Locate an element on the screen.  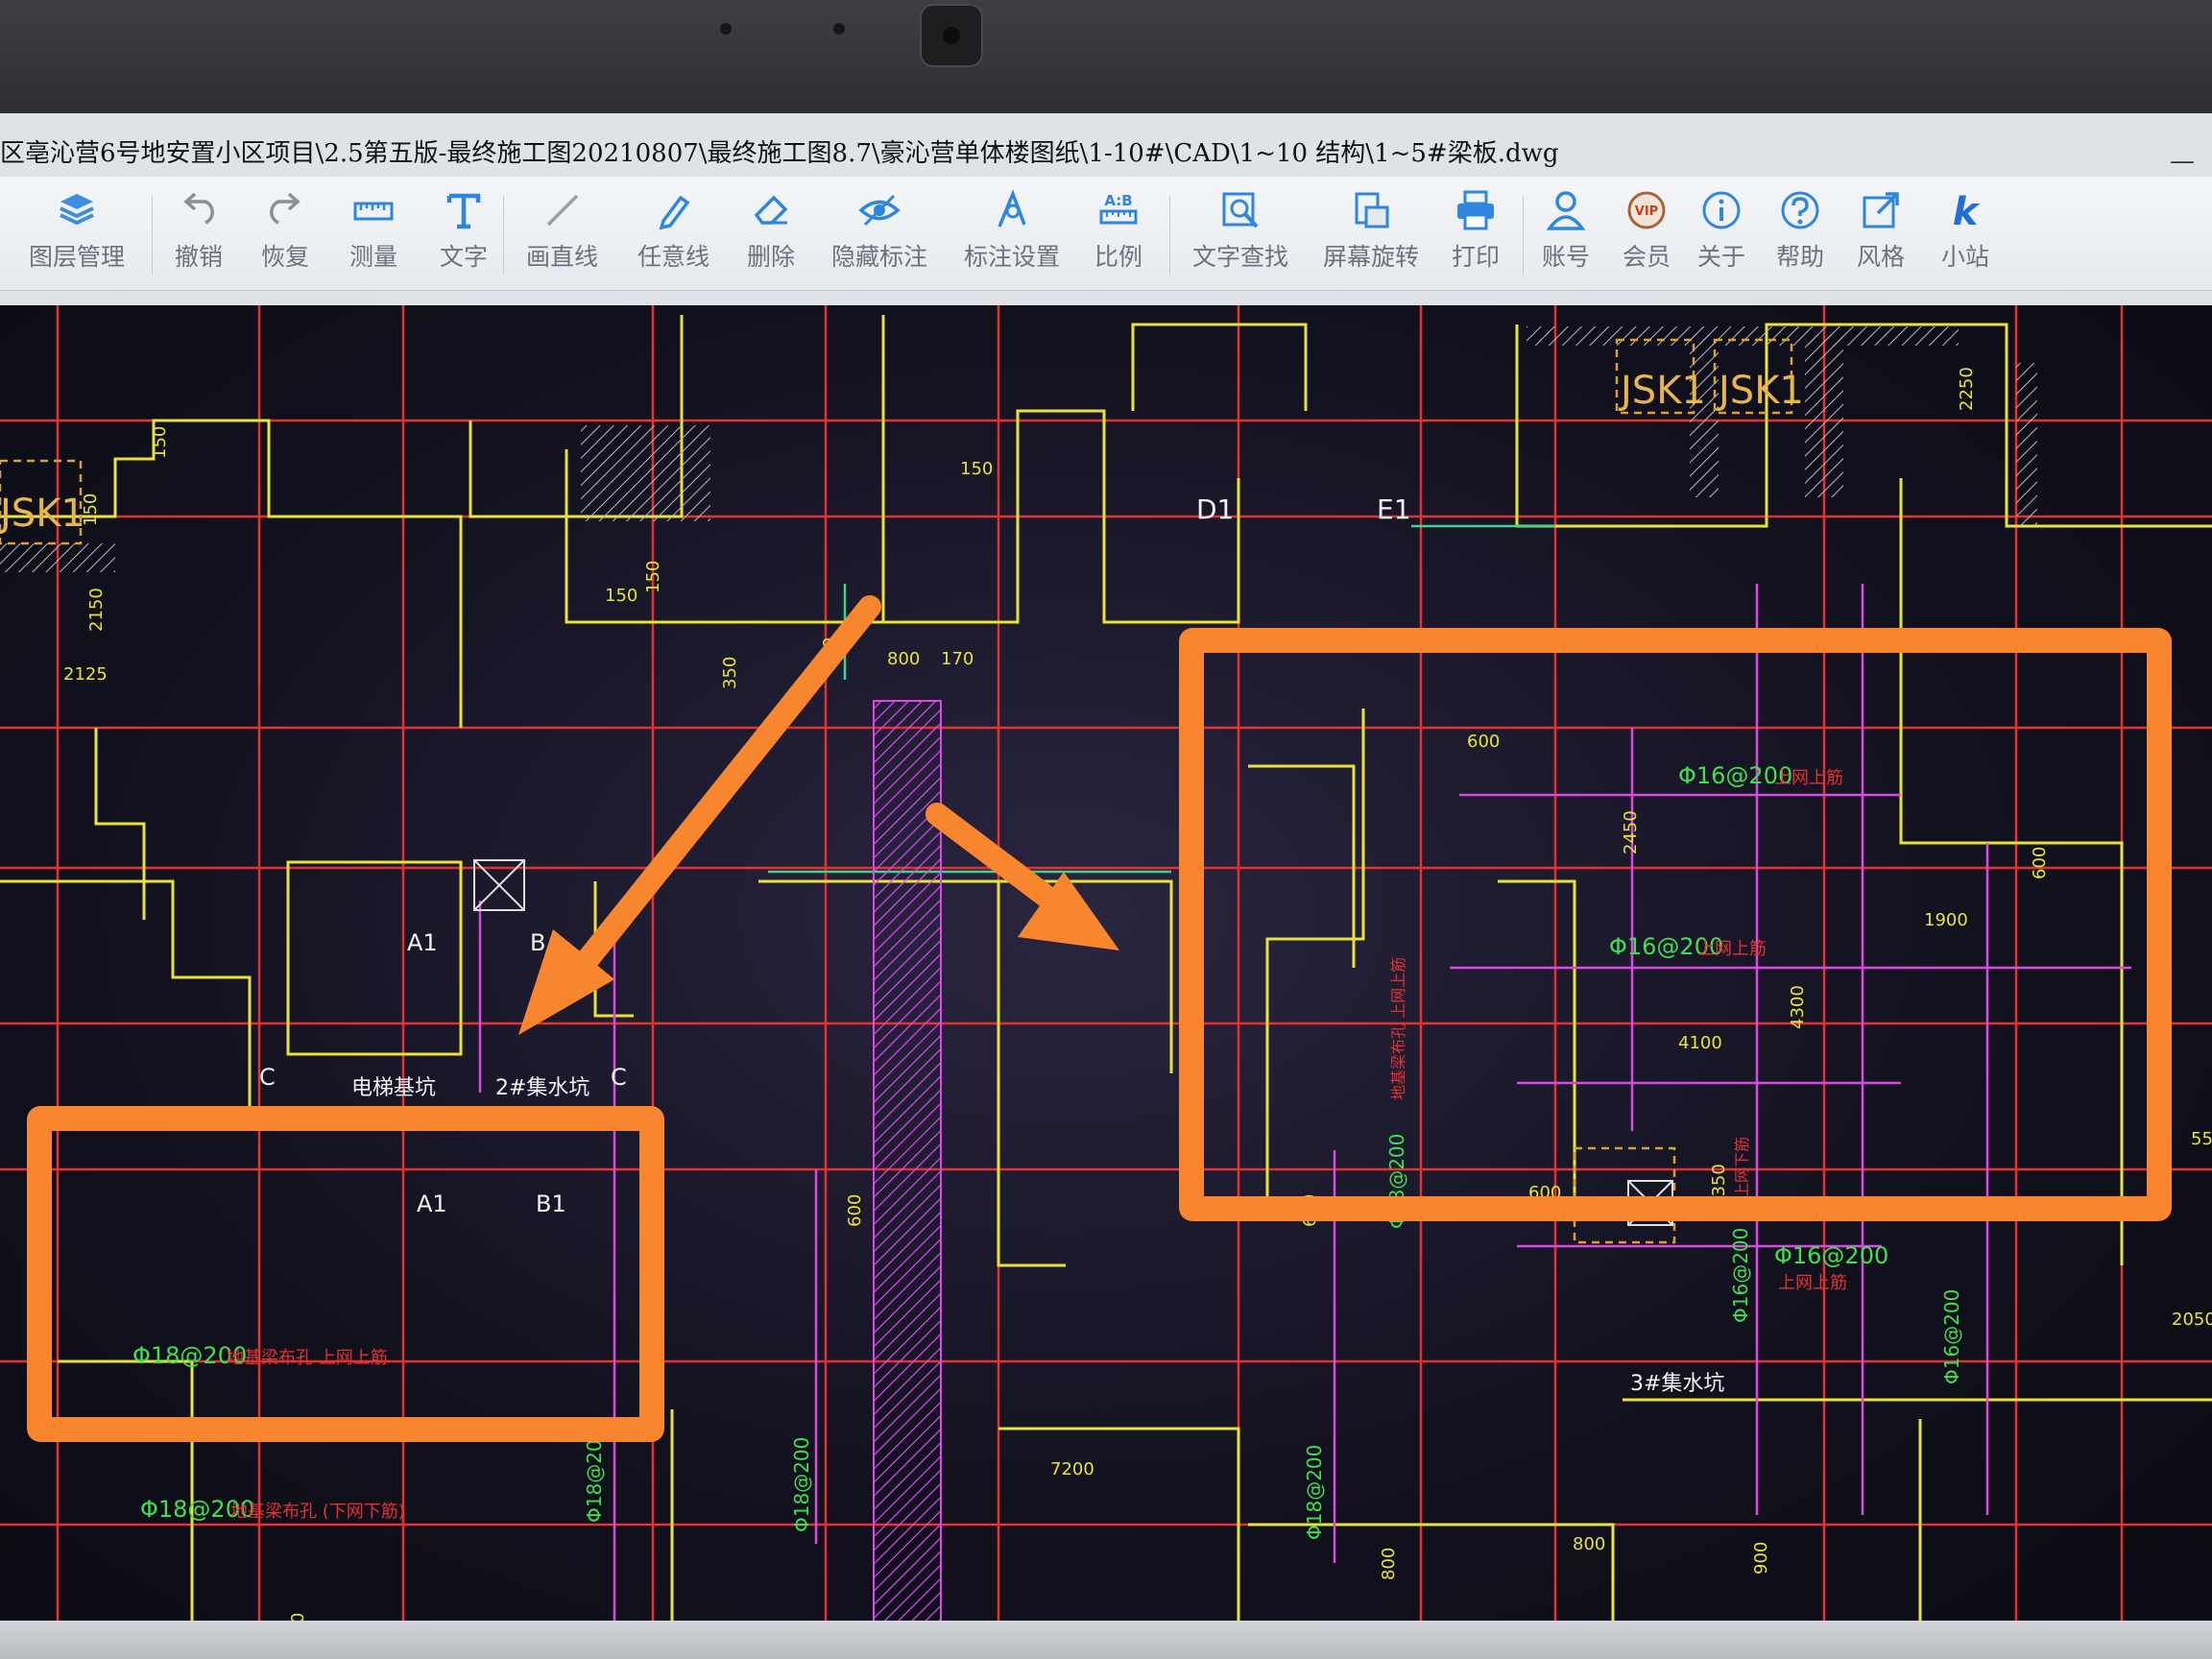
redo-button: 恢复 is located at coordinates (285, 234).